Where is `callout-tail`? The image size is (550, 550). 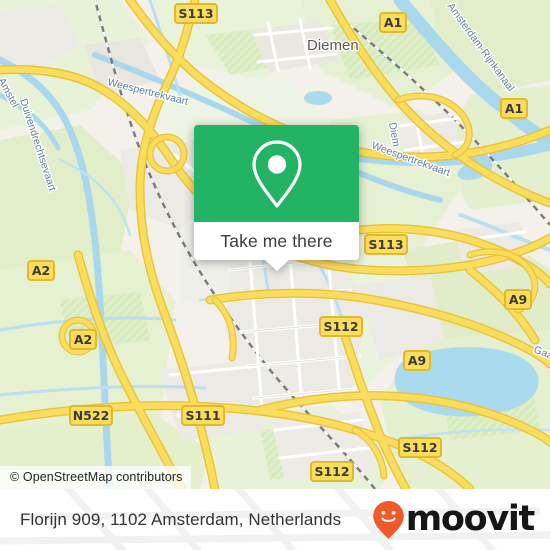
callout-tail is located at coordinates (276, 265).